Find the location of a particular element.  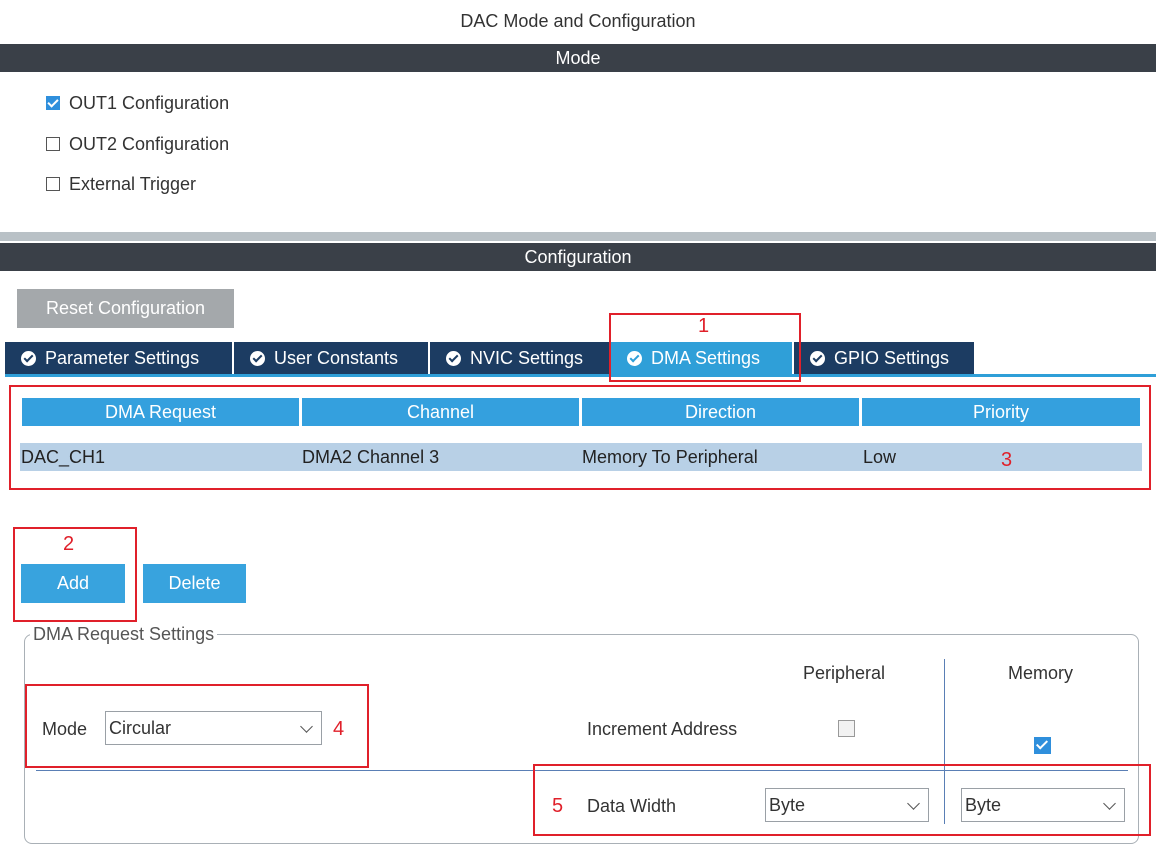

tab-label: User Constants is located at coordinates (336, 357).